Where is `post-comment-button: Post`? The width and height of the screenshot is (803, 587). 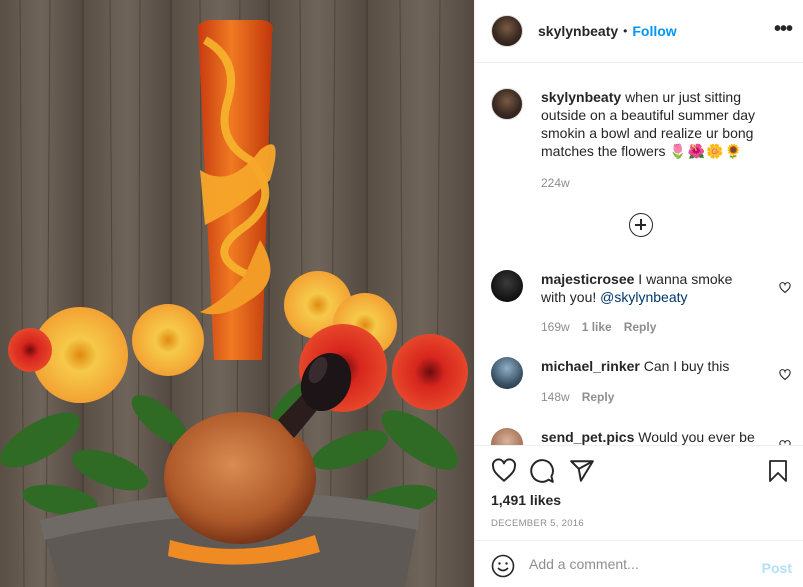 post-comment-button: Post is located at coordinates (777, 568).